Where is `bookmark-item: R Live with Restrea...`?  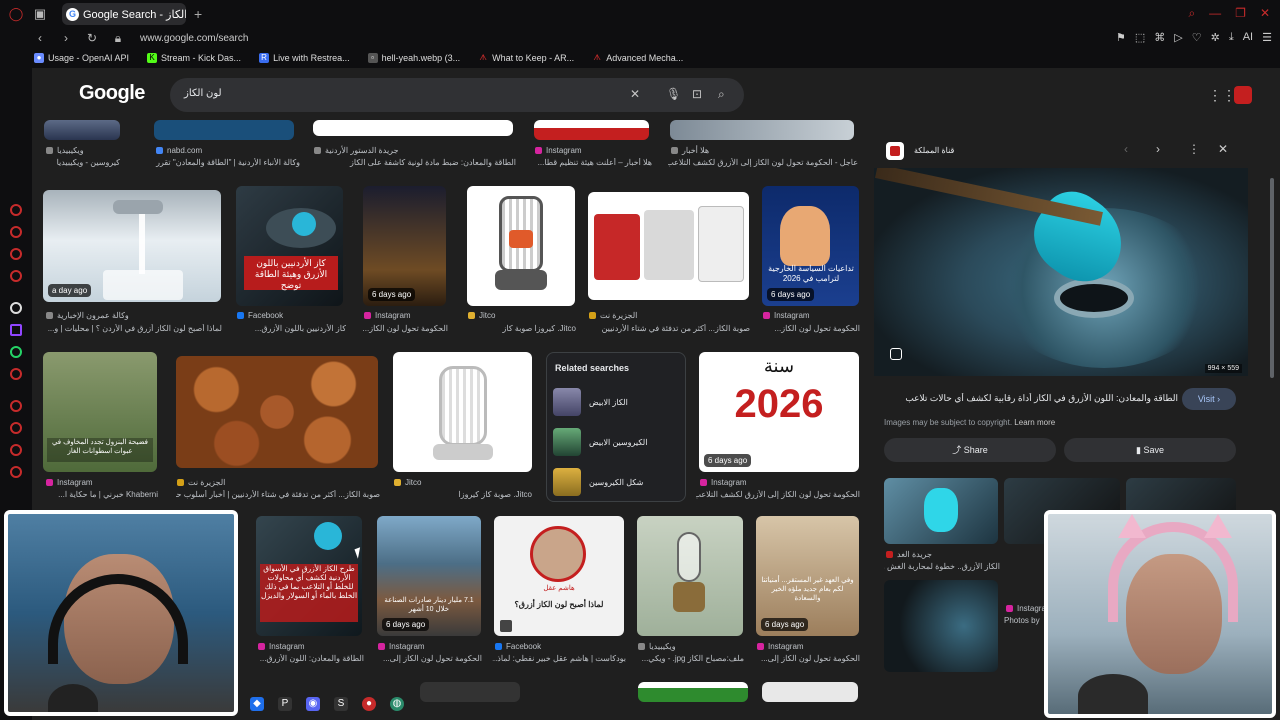
bookmark-item: R Live with Restrea... is located at coordinates (304, 58).